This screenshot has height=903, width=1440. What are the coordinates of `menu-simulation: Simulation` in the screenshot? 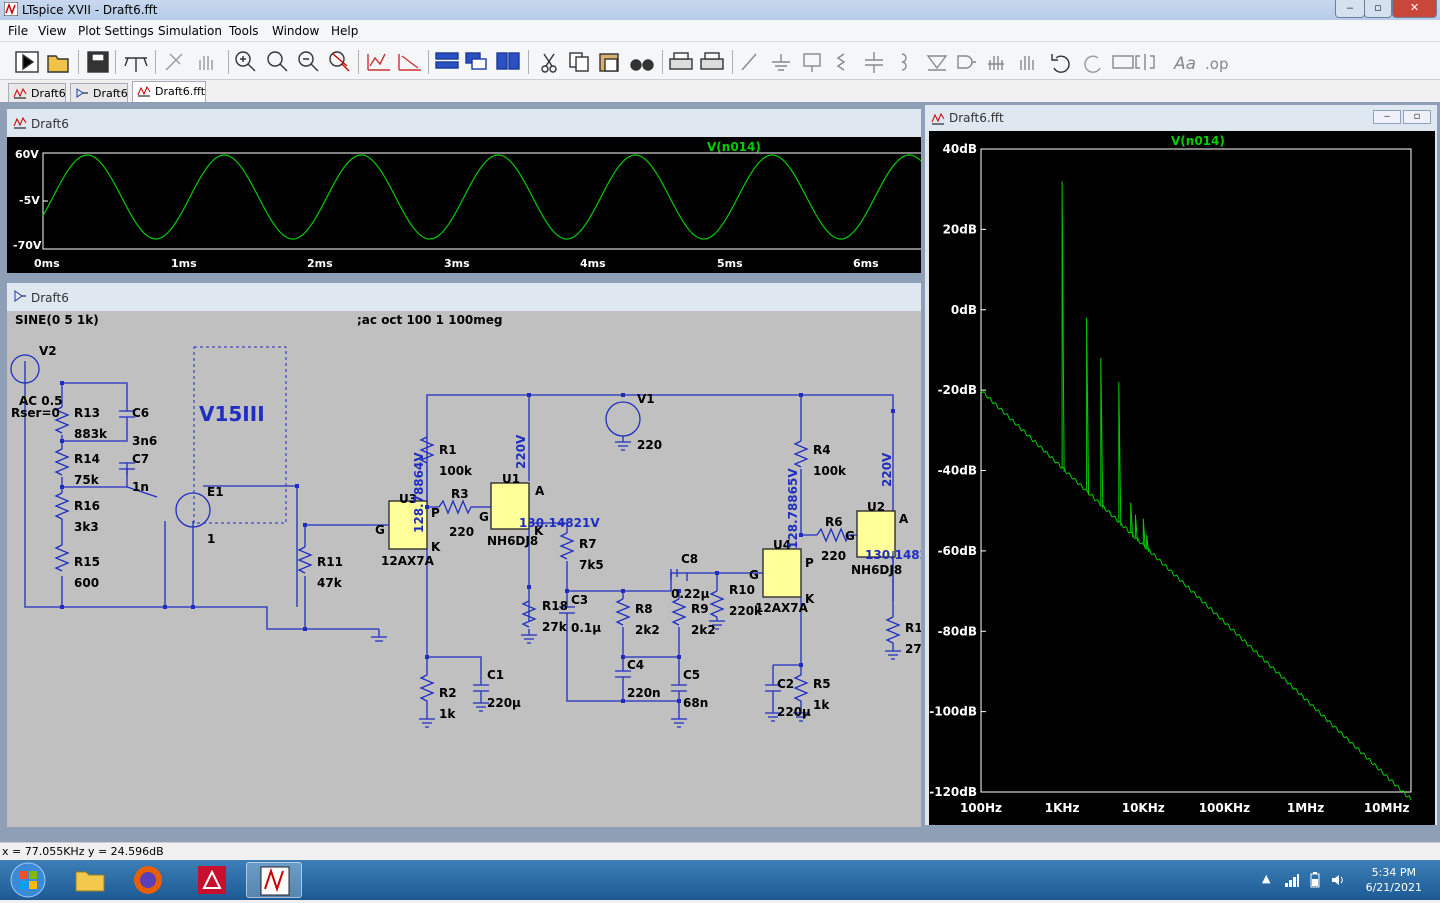 It's located at (190, 31).